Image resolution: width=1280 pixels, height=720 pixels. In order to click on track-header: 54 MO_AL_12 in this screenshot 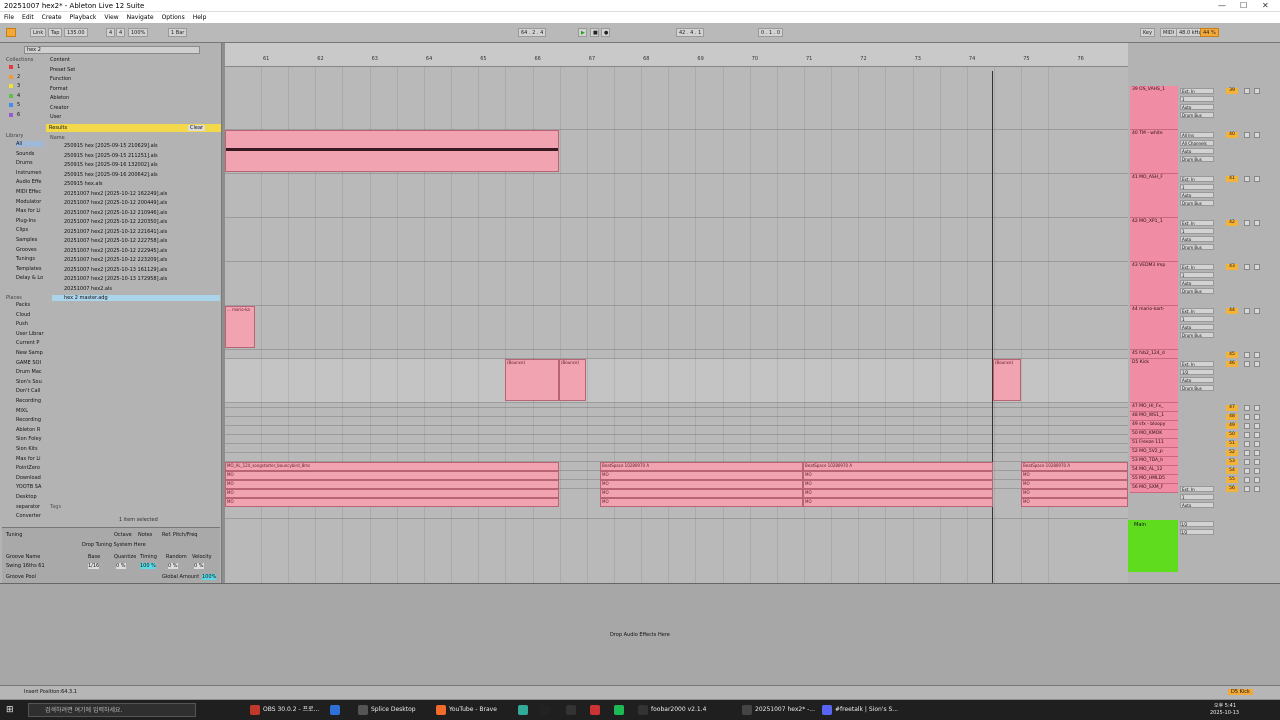, I will do `click(1154, 470)`.